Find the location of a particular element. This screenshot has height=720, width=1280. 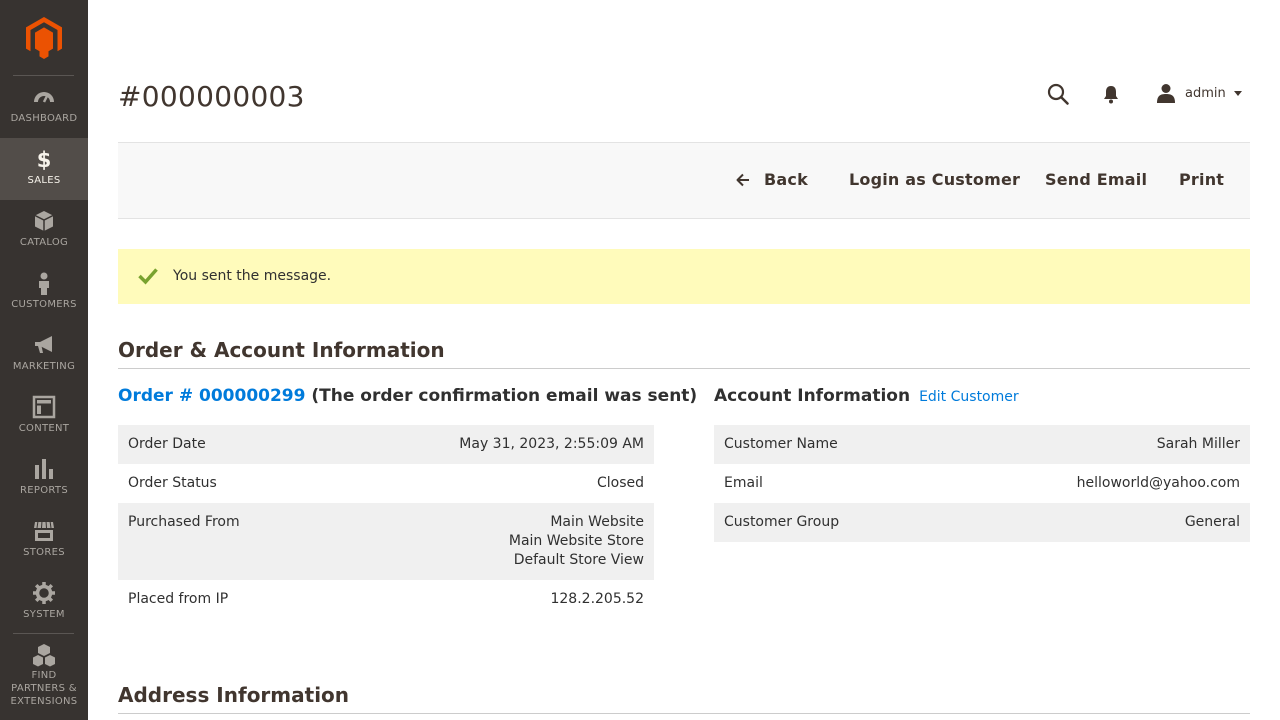

edit-customer-link: Edit Customer is located at coordinates (969, 397).